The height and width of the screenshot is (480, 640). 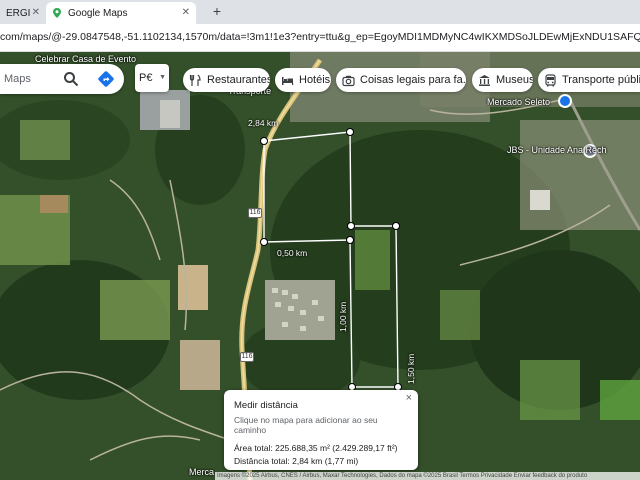 I want to click on bus-icon, so click(x=550, y=79).